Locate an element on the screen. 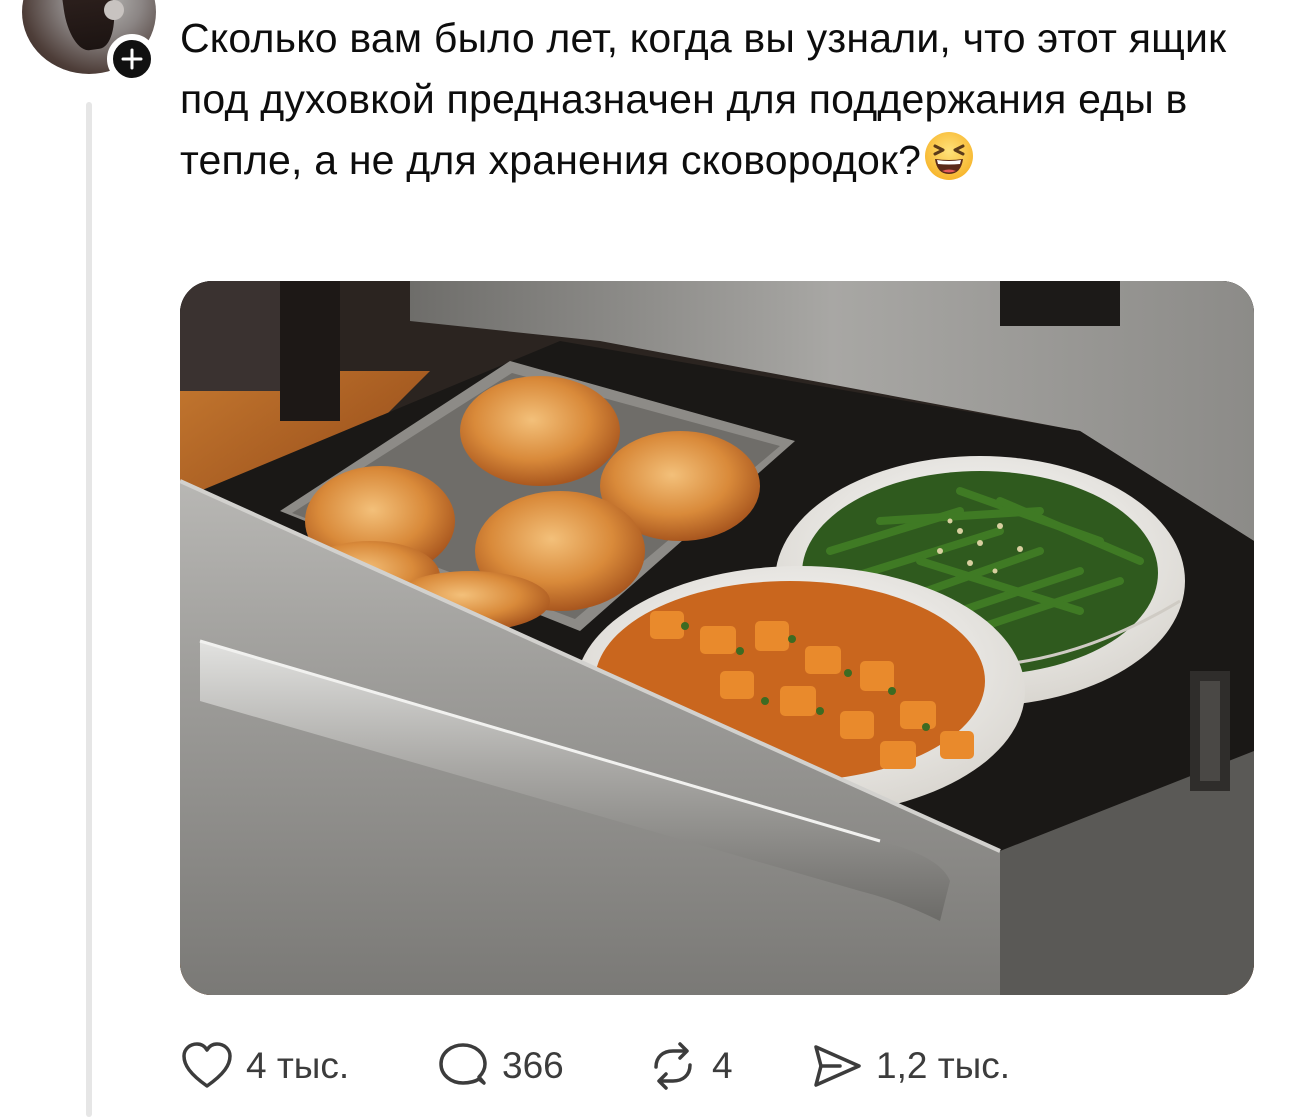  follow-button is located at coordinates (132, 59).